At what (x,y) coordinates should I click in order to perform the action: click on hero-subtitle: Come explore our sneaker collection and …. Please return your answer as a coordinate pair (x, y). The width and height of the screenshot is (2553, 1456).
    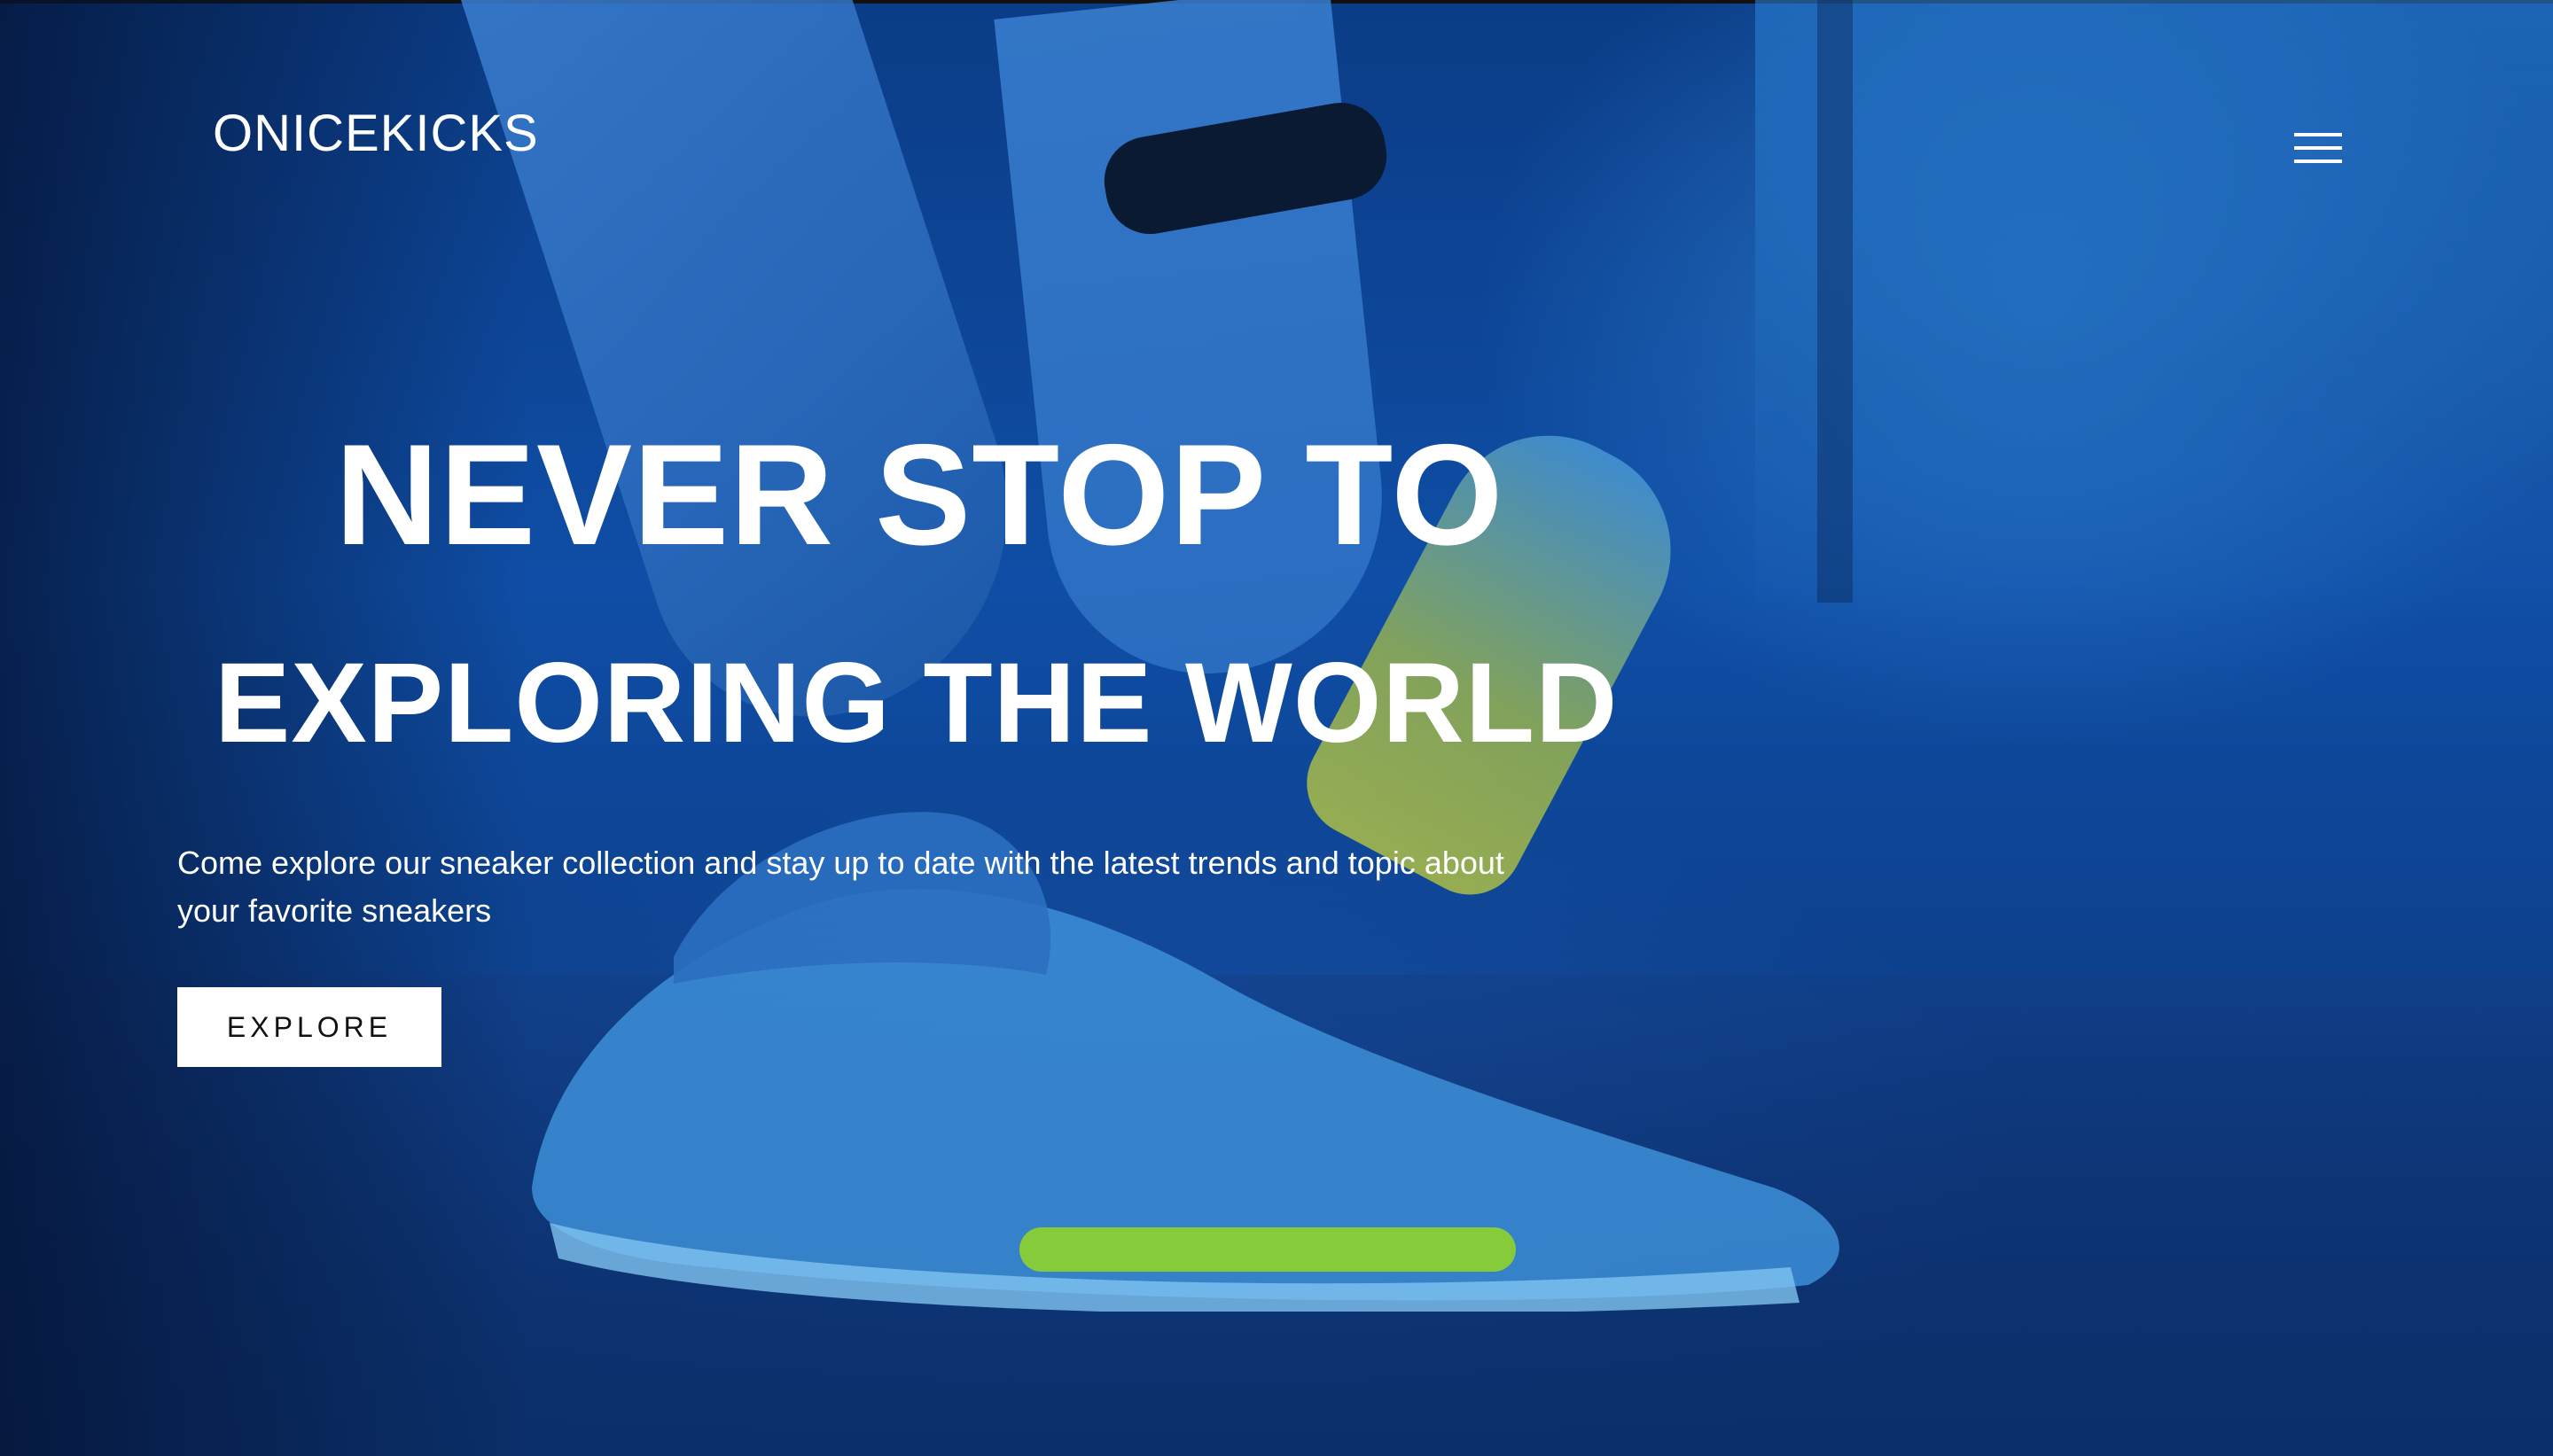
    Looking at the image, I should click on (840, 887).